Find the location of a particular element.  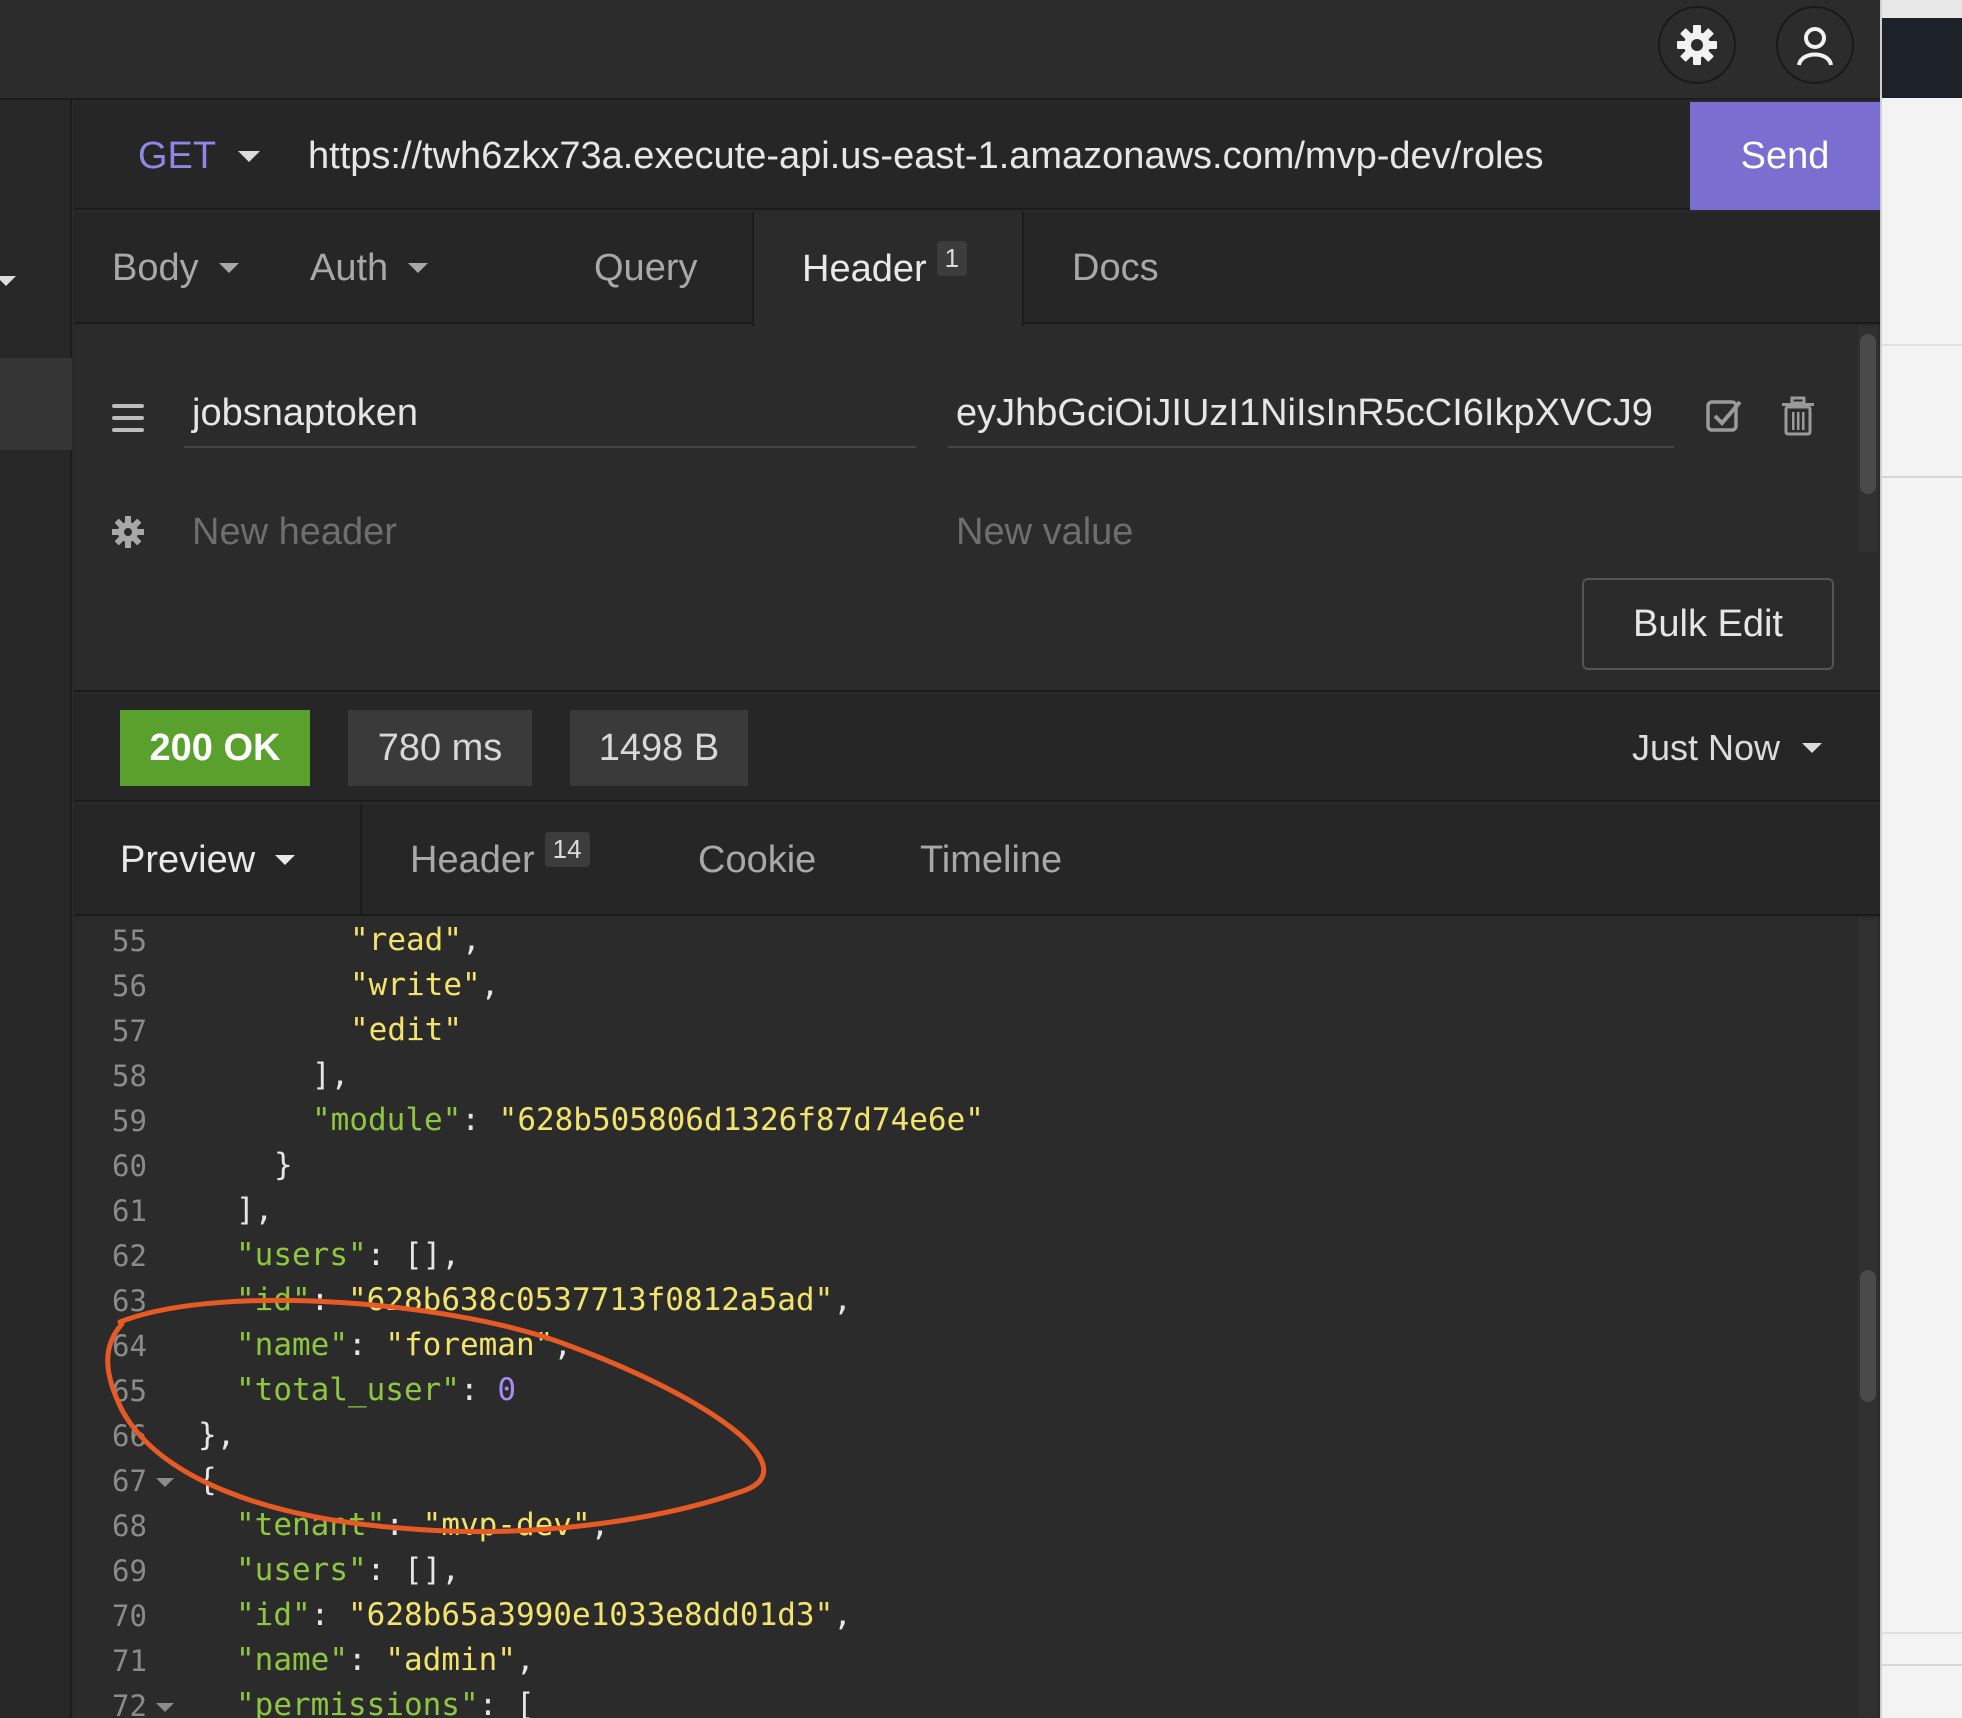

code-line: 66}, is located at coordinates (964, 1435).